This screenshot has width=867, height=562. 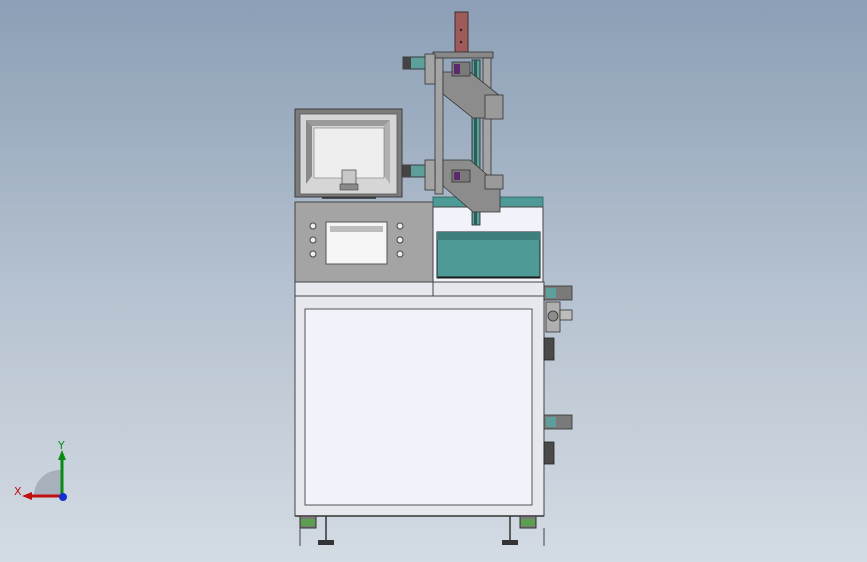 What do you see at coordinates (18, 491) in the screenshot?
I see `x-axis-label: X` at bounding box center [18, 491].